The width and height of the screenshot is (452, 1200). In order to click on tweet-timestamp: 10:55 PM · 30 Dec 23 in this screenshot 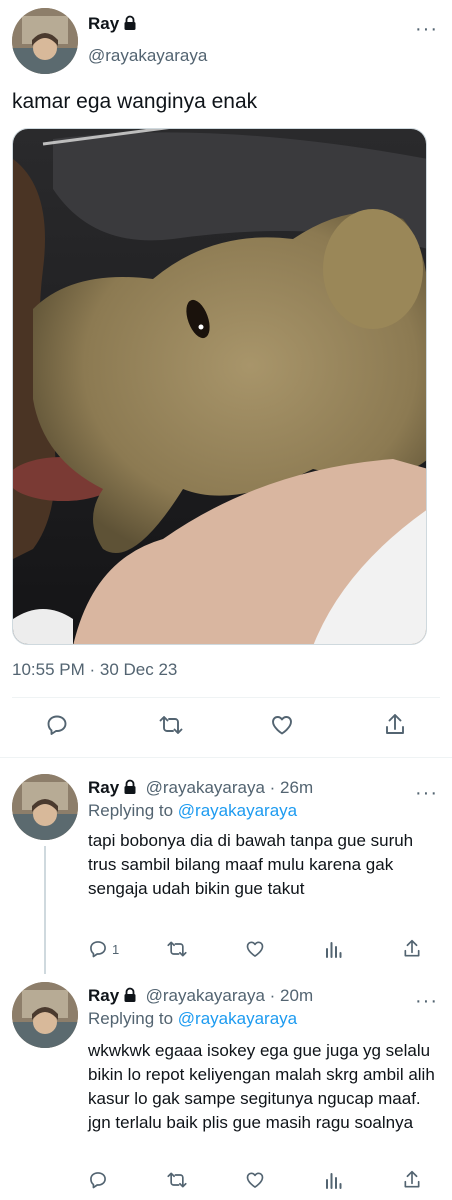, I will do `click(94, 670)`.